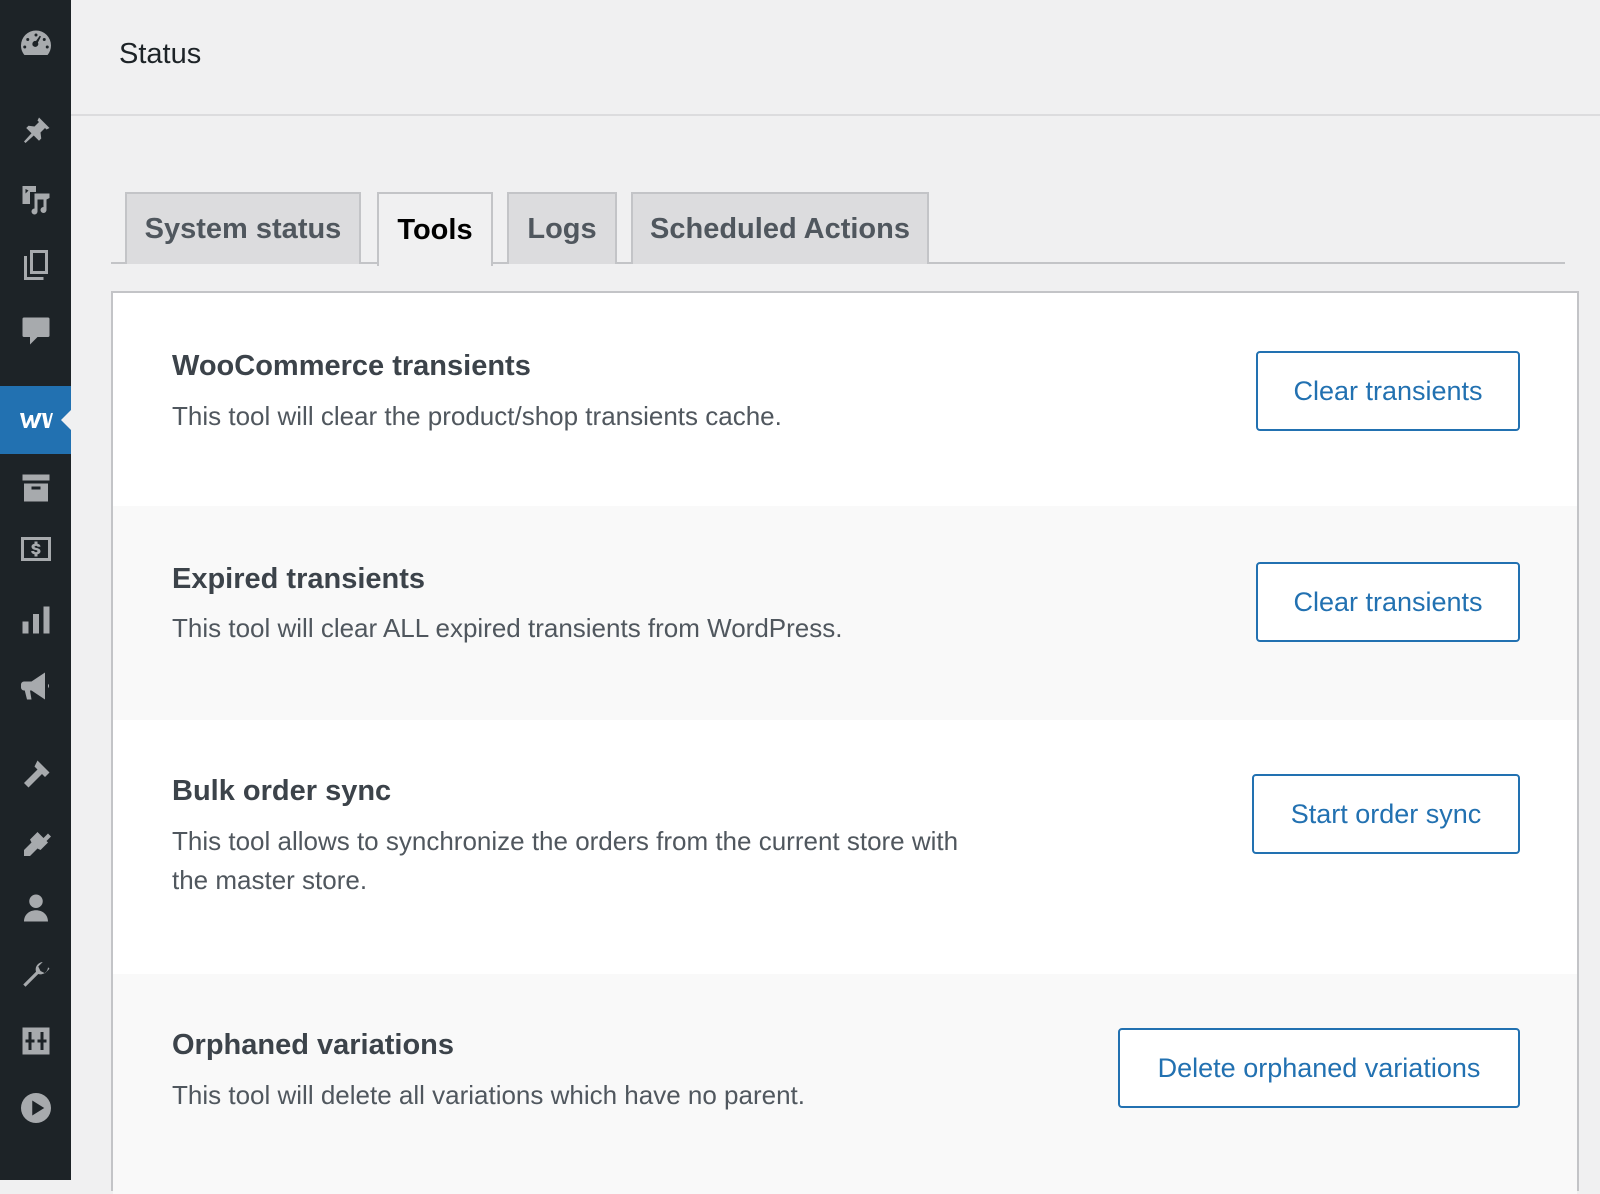  Describe the element at coordinates (35, 841) in the screenshot. I see `plugins-icon` at that location.